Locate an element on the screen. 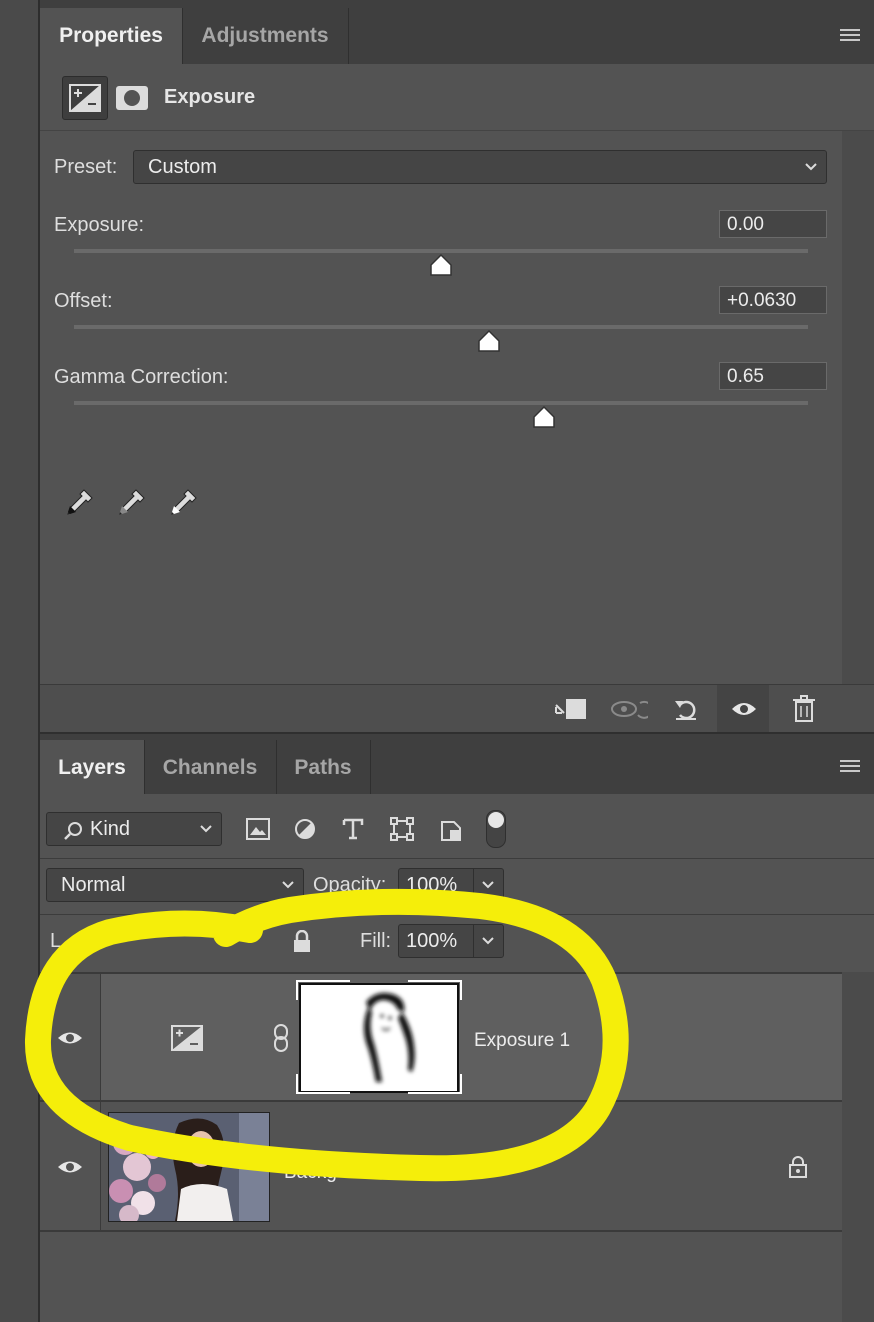  gamma-label: Gamma Correction: is located at coordinates (141, 377).